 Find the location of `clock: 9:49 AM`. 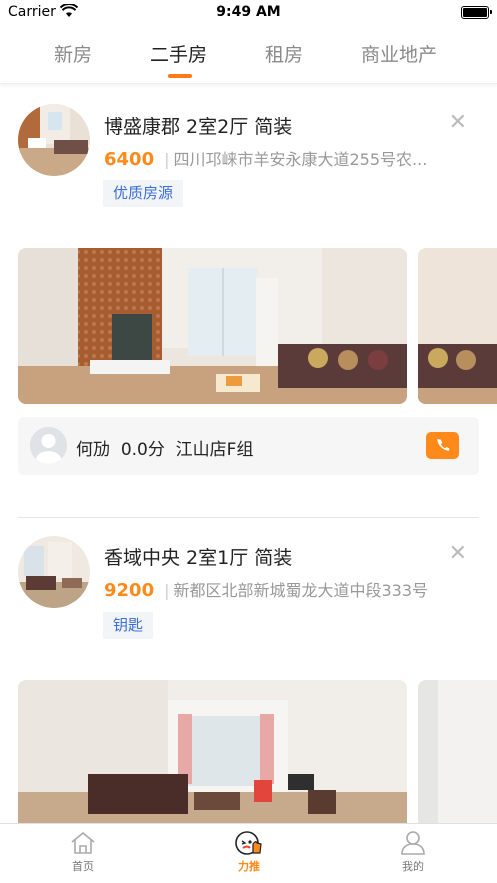

clock: 9:49 AM is located at coordinates (248, 12).